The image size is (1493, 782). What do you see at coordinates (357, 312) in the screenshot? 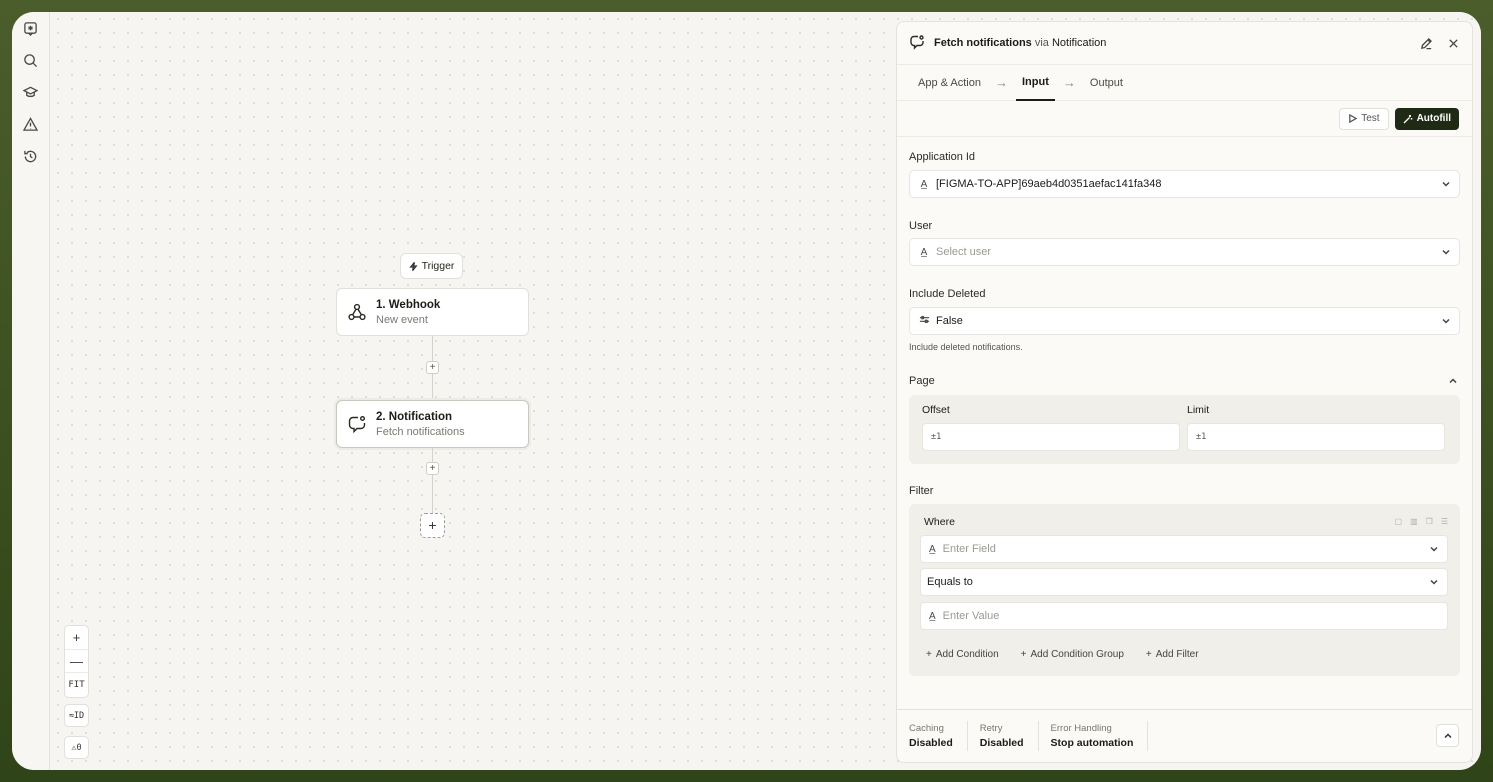
I see `webhook-icon` at bounding box center [357, 312].